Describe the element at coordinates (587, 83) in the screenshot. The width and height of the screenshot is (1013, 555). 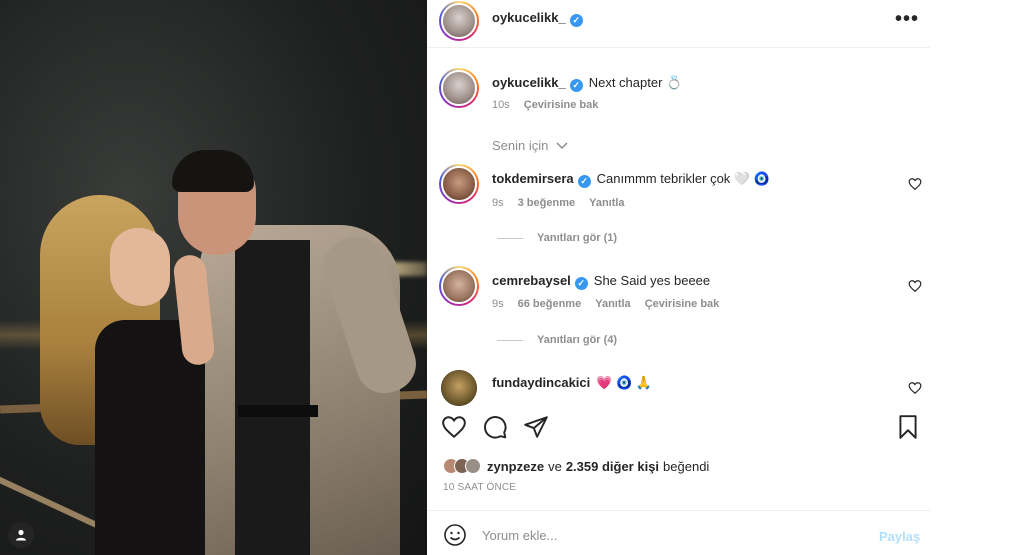
I see `caption-row: oykucelikk_ ✓ Next chapter 💍` at that location.